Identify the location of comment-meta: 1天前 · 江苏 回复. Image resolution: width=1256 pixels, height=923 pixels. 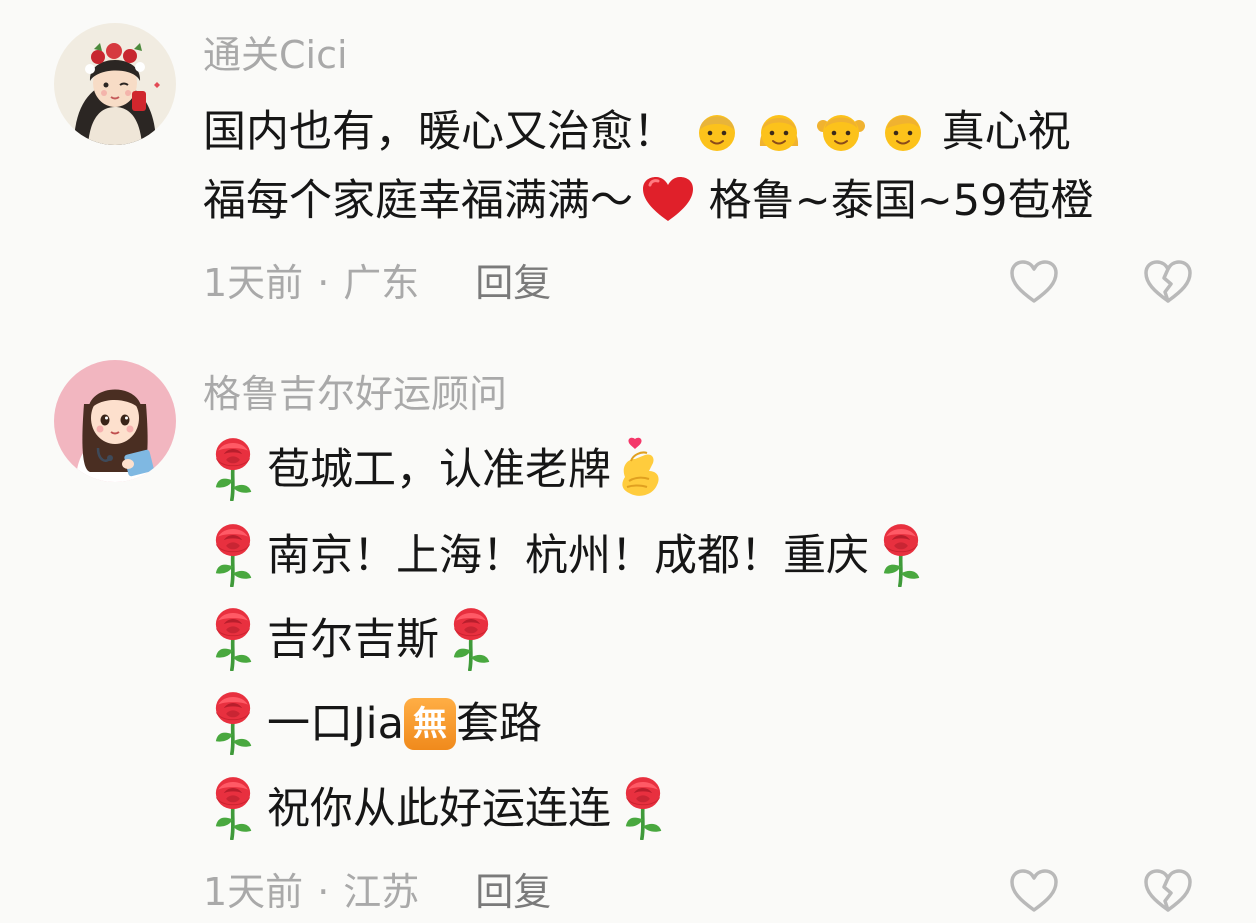
(377, 892).